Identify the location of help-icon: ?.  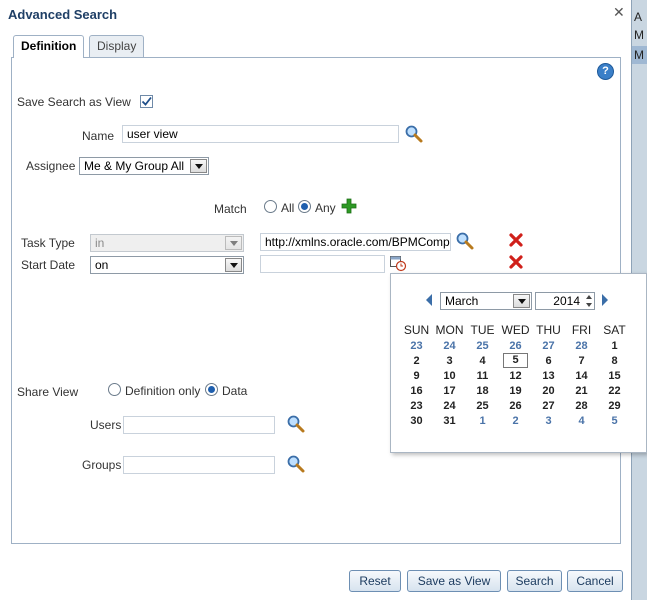
(605, 71).